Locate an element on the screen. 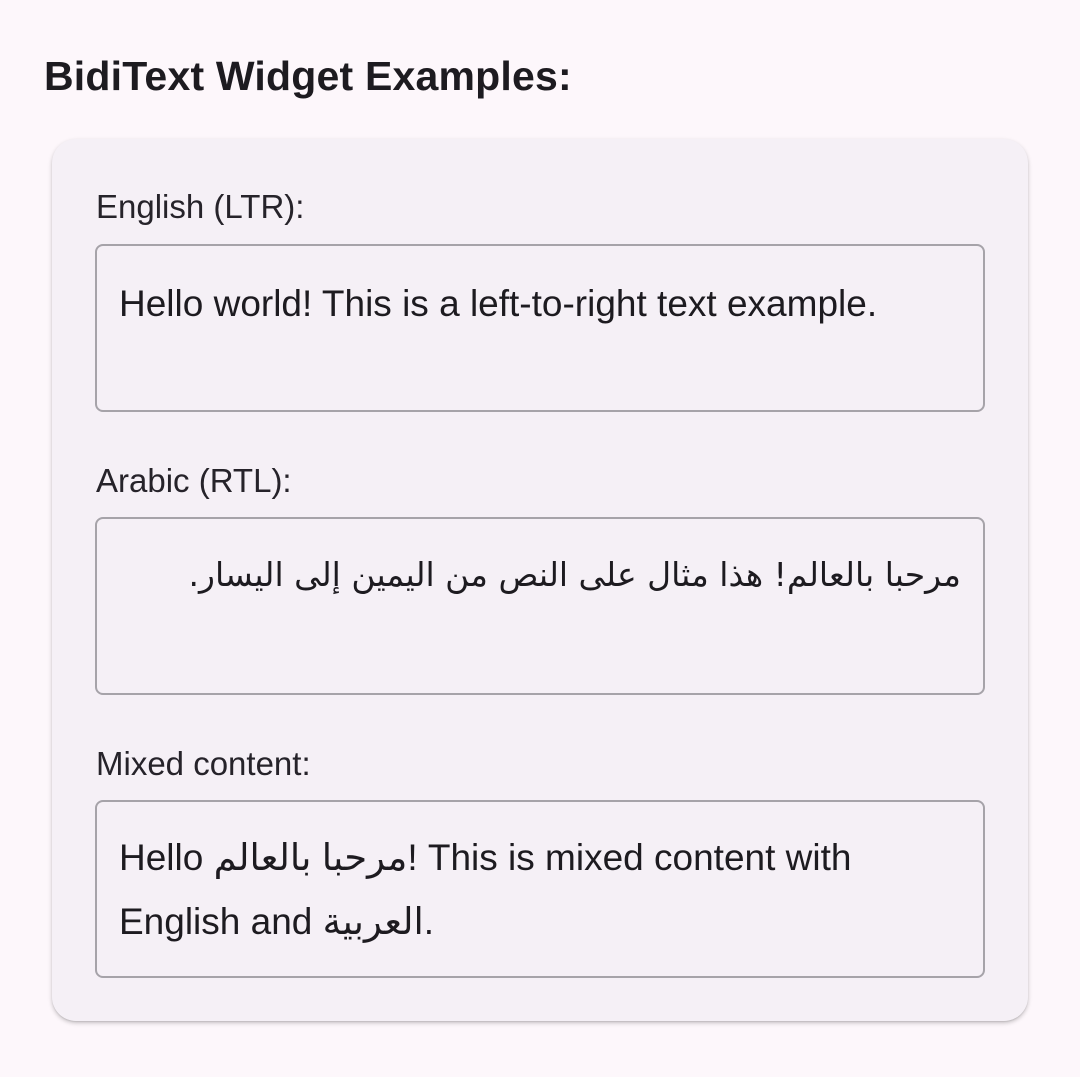  mixed-content-label: Mixed content: is located at coordinates (203, 763).